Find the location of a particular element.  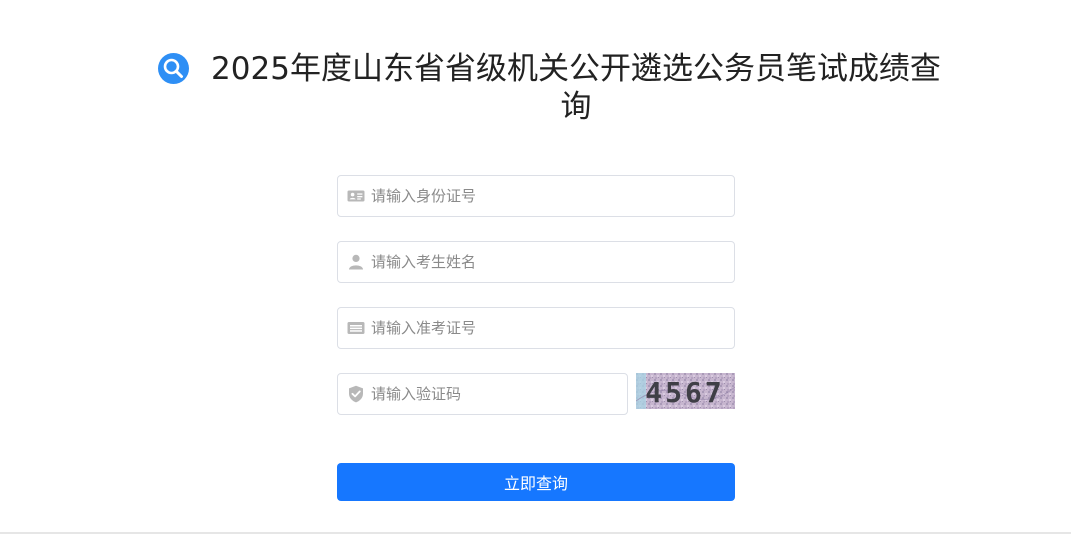

captcha-input is located at coordinates (493, 394).